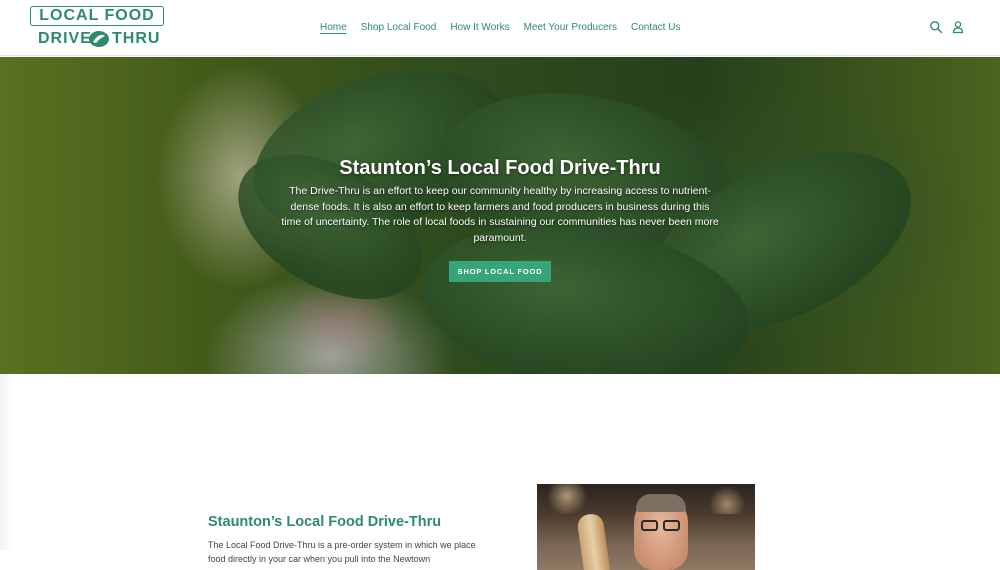  Describe the element at coordinates (570, 28) in the screenshot. I see `nav-item-meet-your-producers: Meet Your Producers` at that location.